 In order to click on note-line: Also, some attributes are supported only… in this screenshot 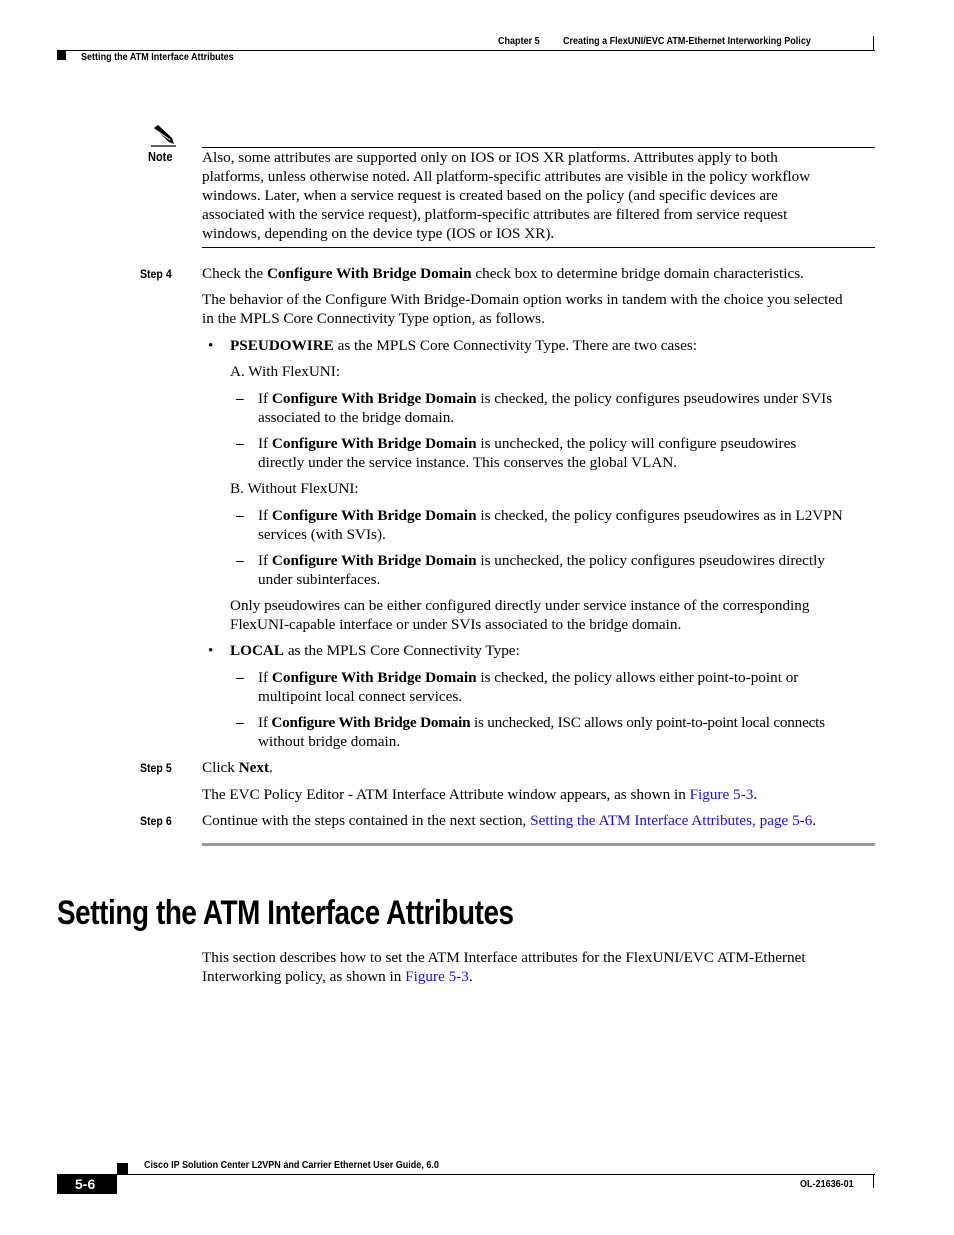, I will do `click(490, 157)`.